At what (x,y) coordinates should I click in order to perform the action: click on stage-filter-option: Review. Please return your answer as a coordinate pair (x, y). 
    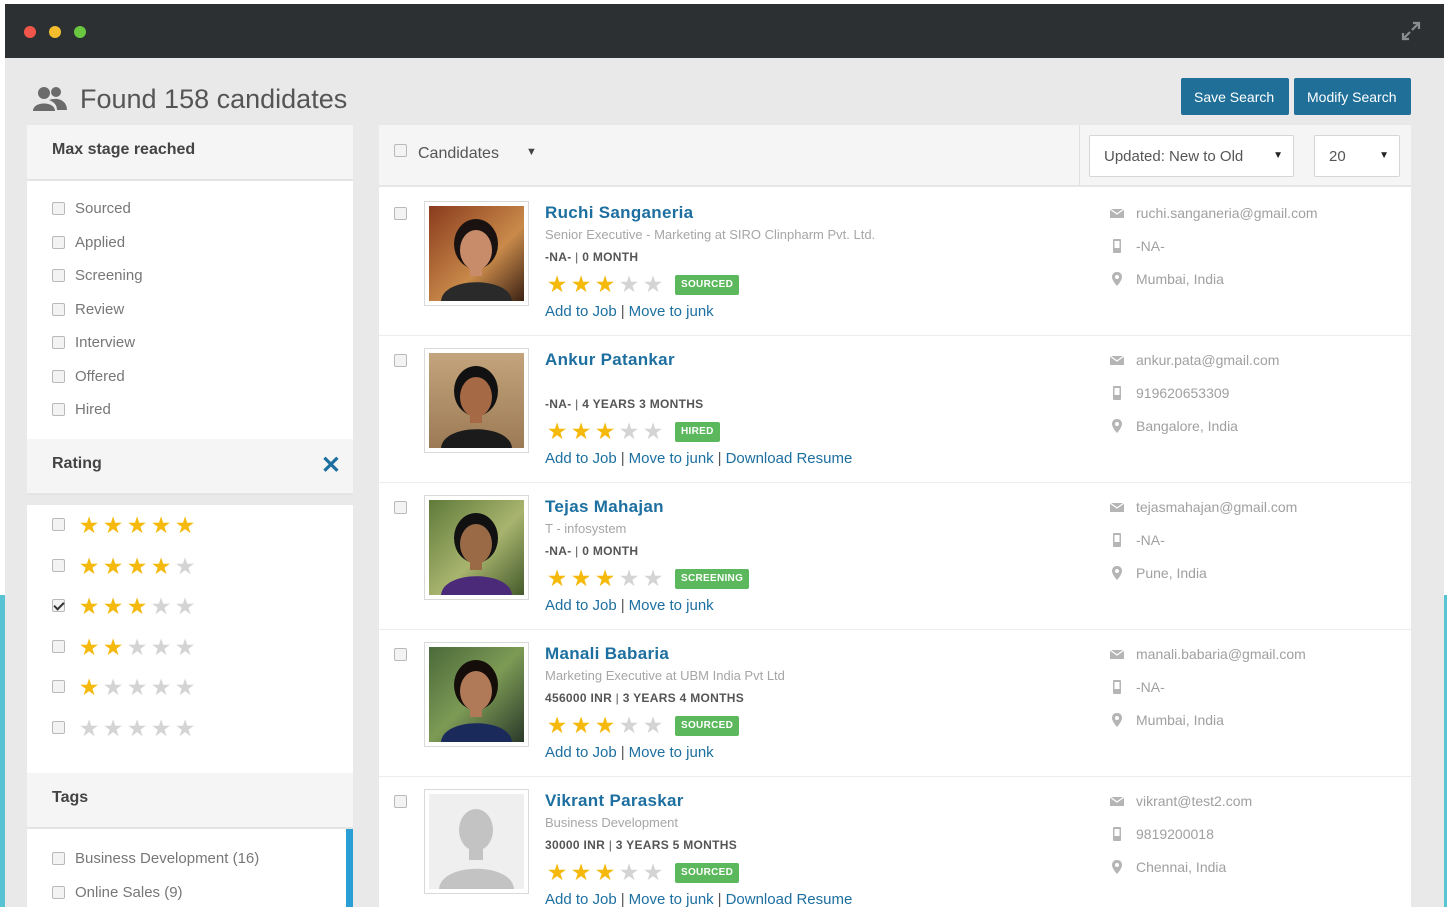
    Looking at the image, I should click on (190, 311).